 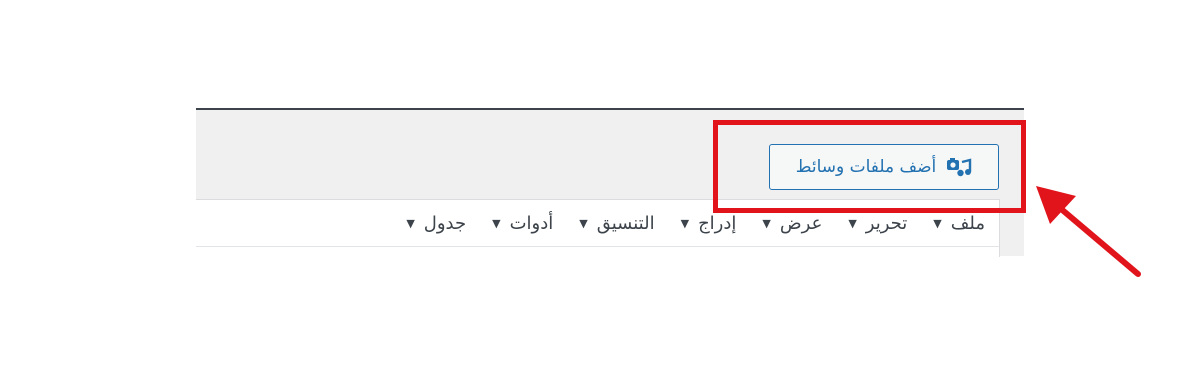 What do you see at coordinates (869, 166) in the screenshot?
I see `highlight-box` at bounding box center [869, 166].